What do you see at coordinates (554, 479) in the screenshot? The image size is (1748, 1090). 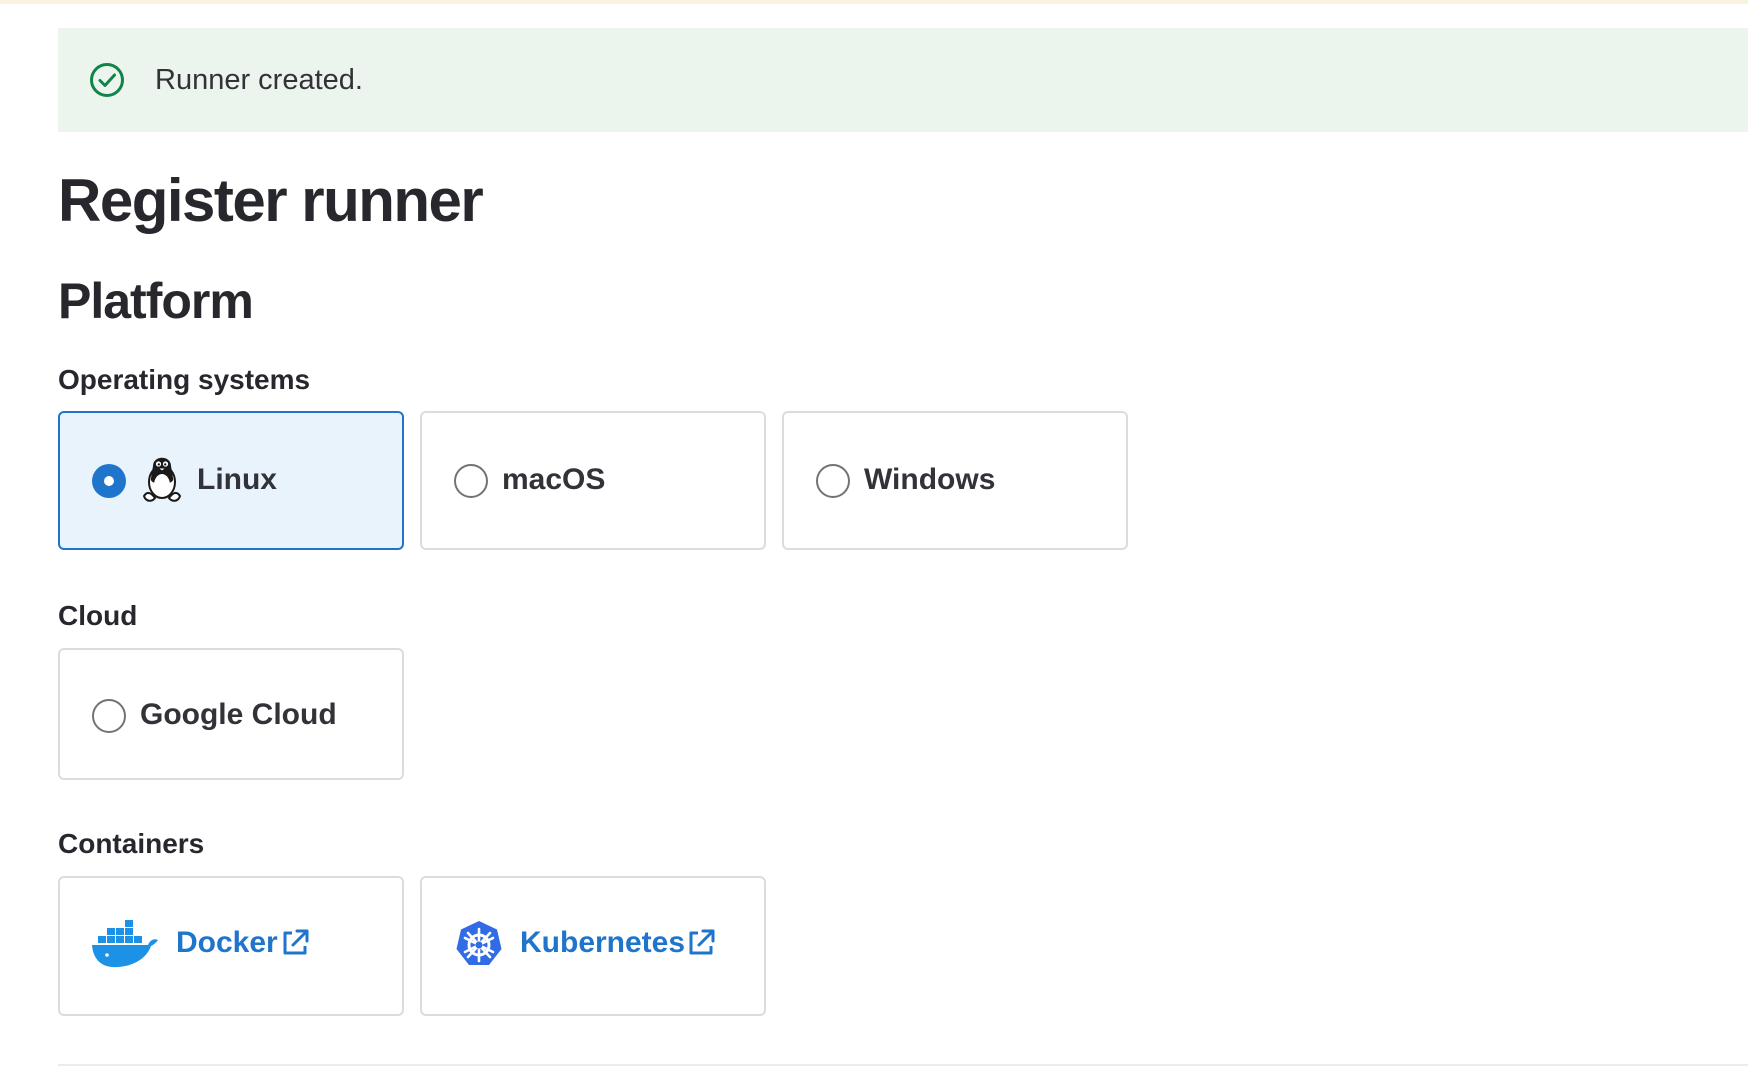 I see `macos-label: macOS` at bounding box center [554, 479].